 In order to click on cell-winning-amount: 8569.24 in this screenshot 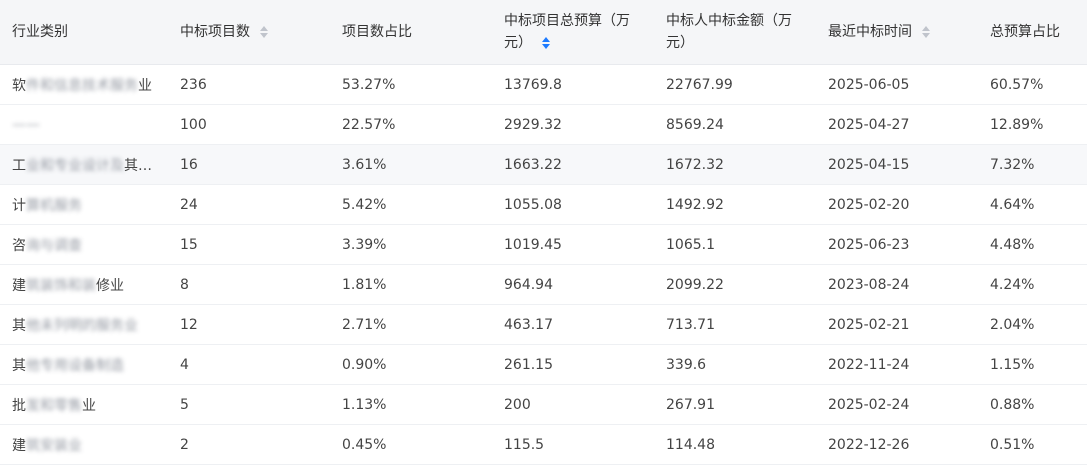, I will do `click(735, 124)`.